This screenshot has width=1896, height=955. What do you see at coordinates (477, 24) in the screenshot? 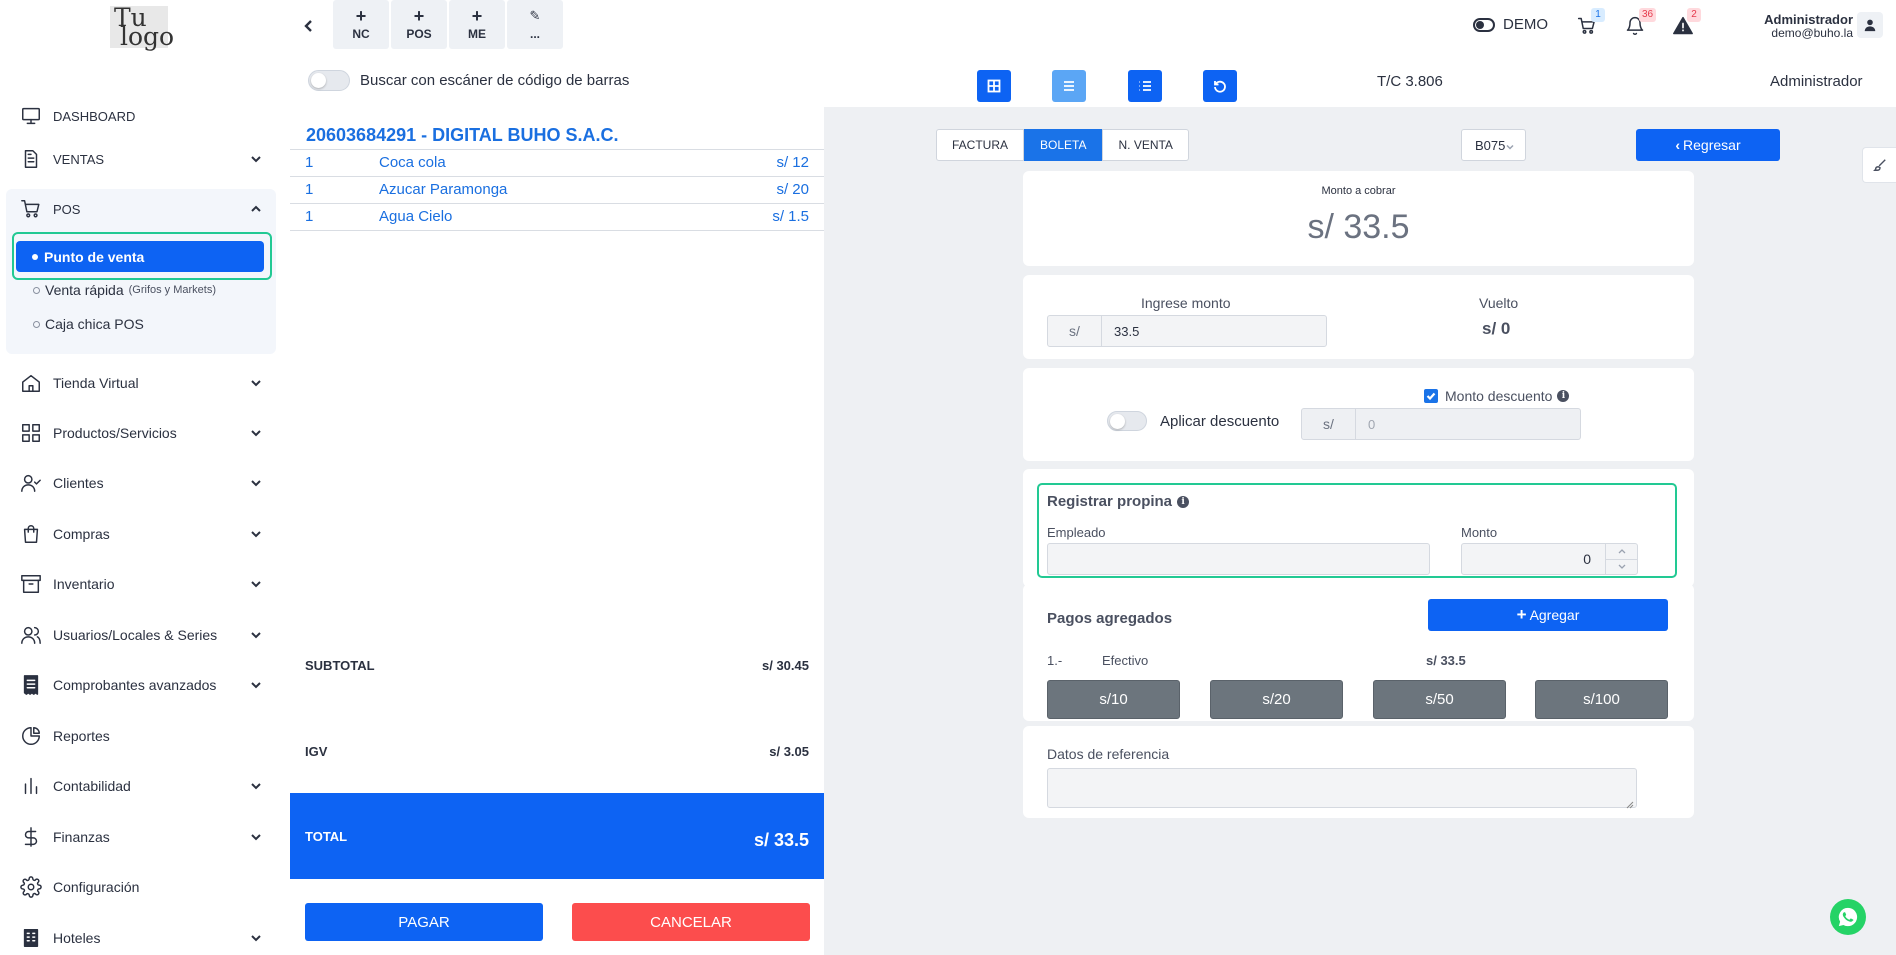
I see `new-me-button: + ME` at bounding box center [477, 24].